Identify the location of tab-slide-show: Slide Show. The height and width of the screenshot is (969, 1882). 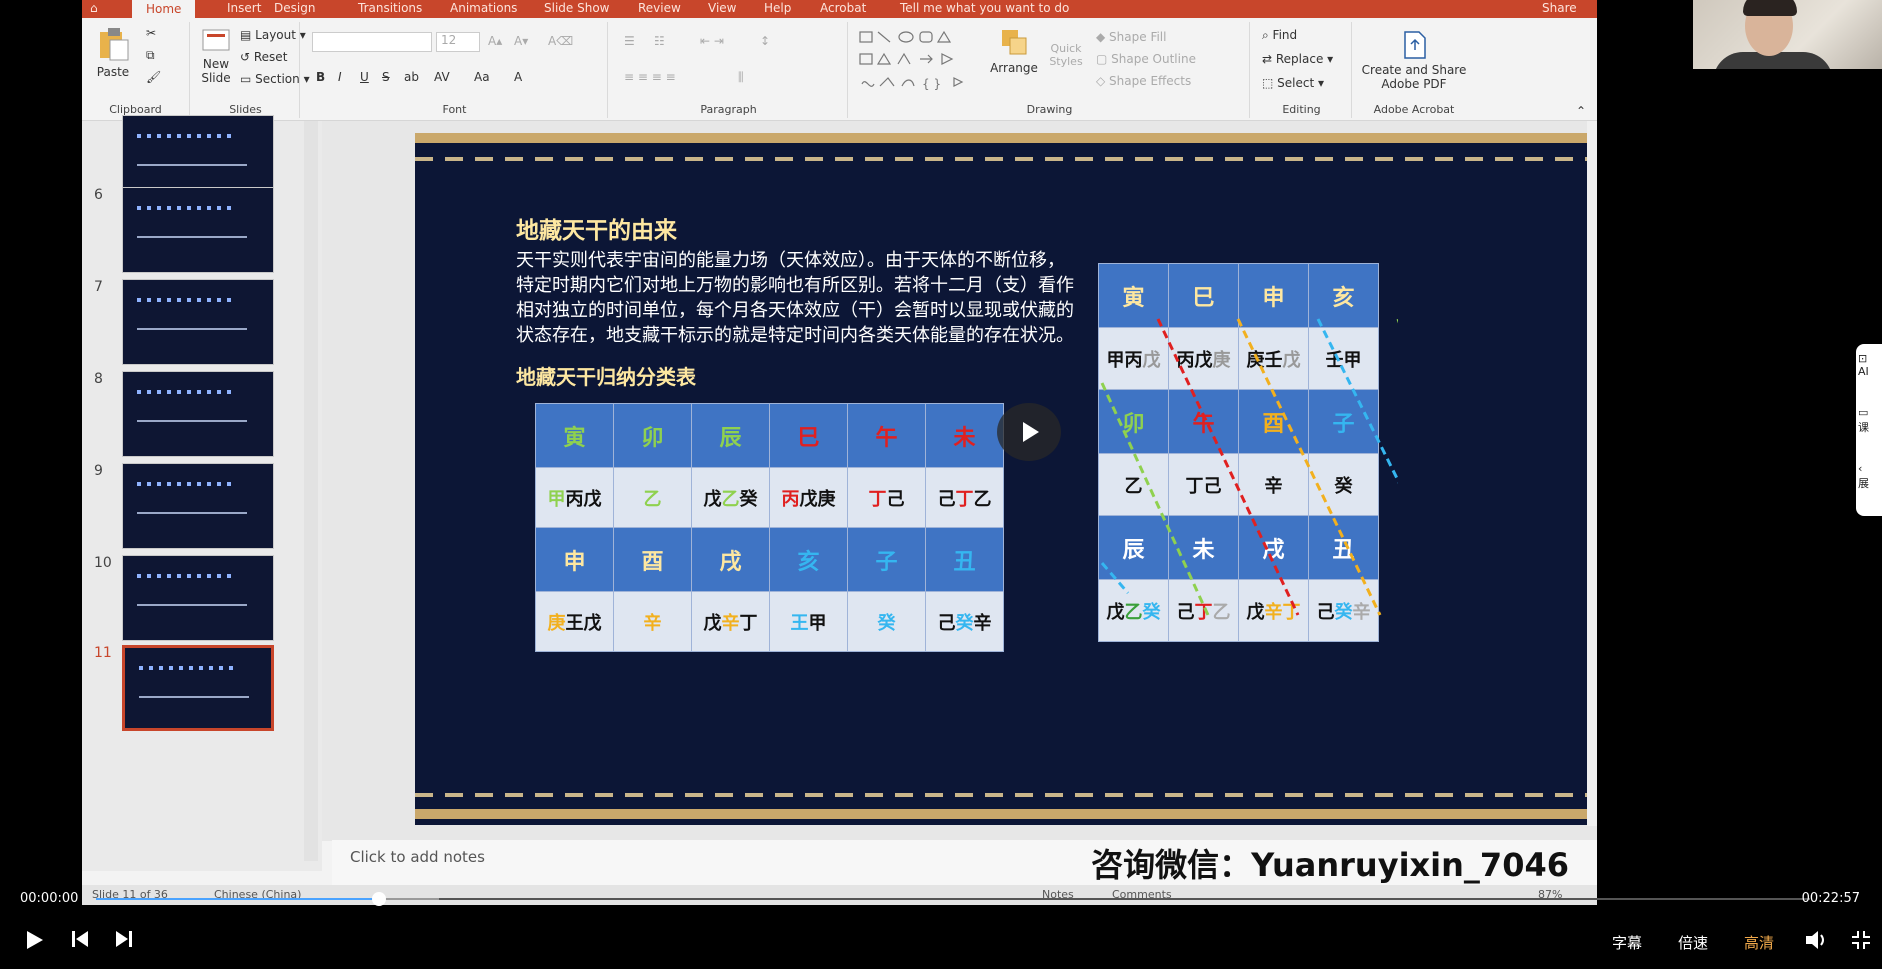
(576, 8).